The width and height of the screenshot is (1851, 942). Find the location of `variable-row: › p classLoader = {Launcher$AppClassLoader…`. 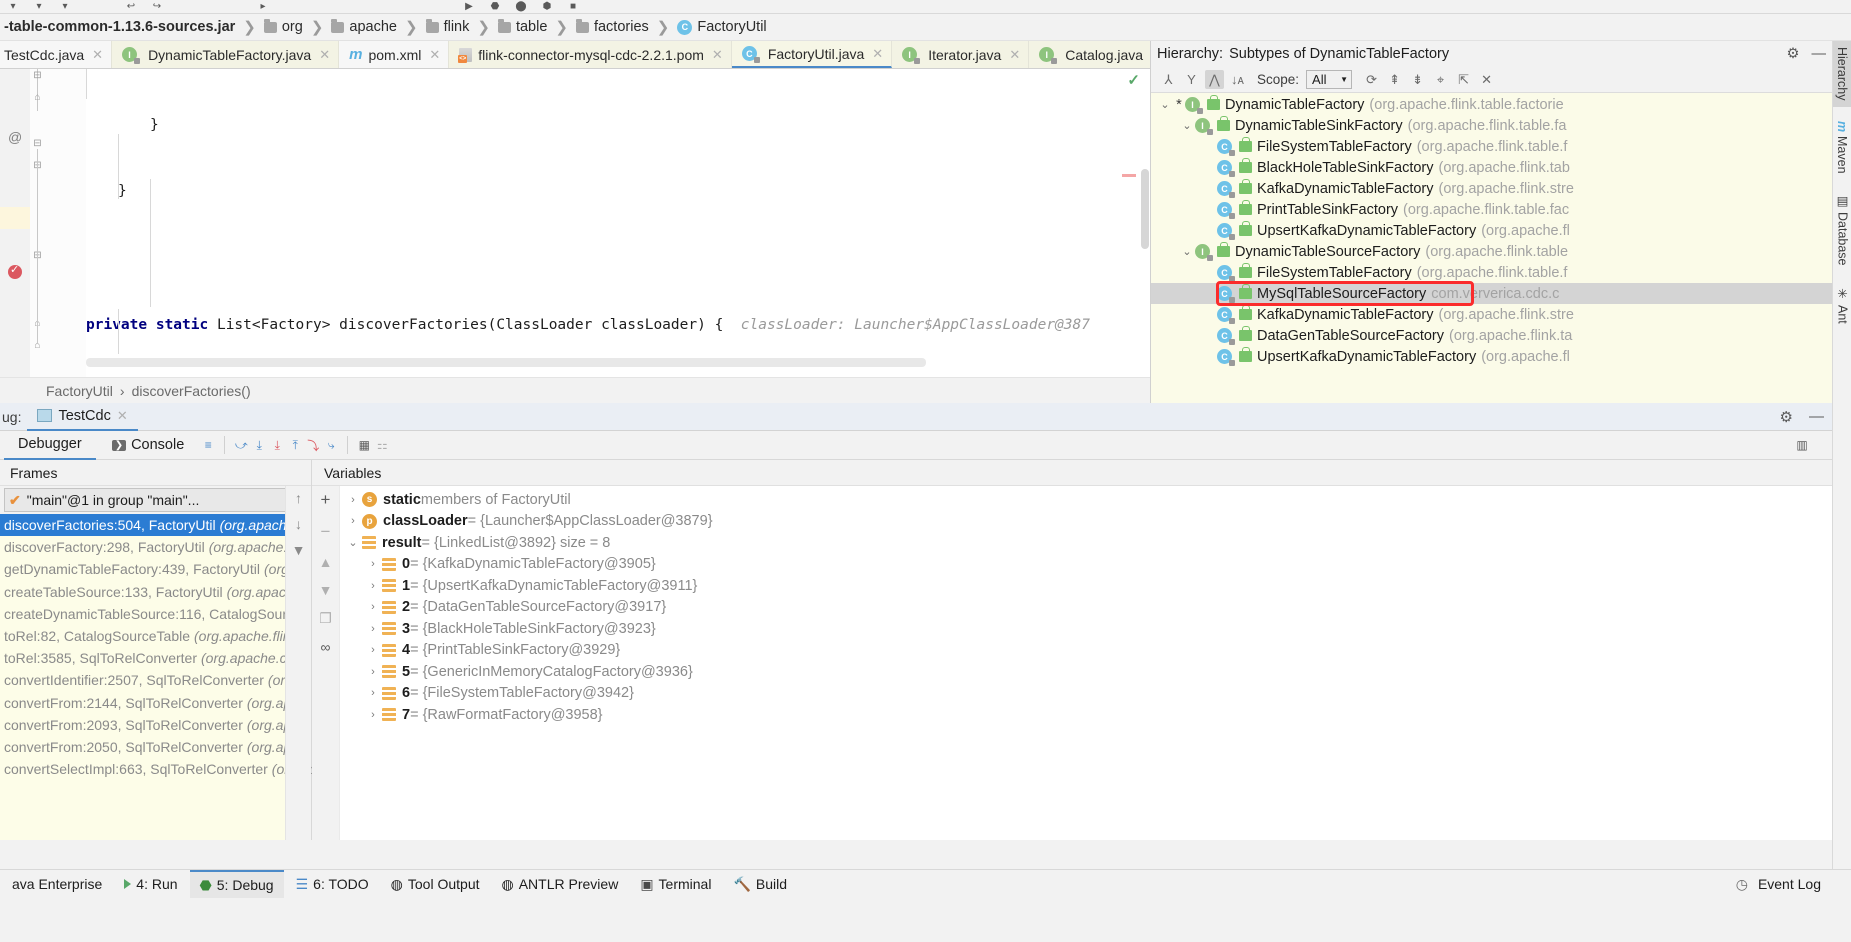

variable-row: › p classLoader = {Launcher$AppClassLoader… is located at coordinates (1086, 522).